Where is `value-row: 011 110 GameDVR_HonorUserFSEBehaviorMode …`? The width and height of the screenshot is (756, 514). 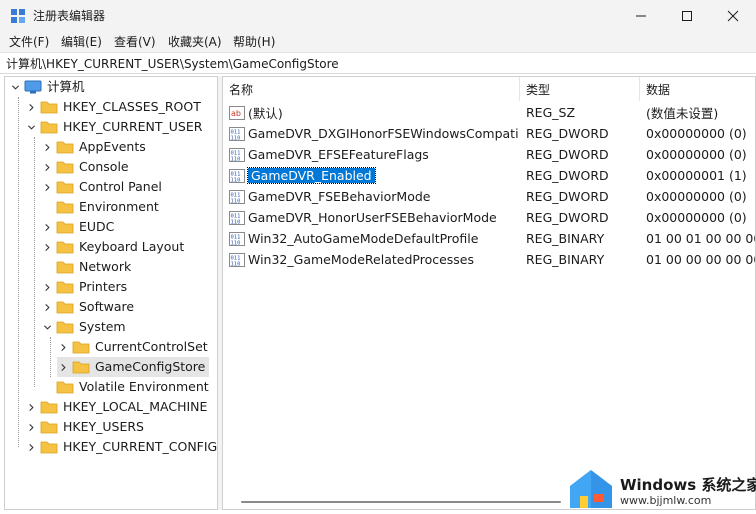
value-row: 011 110 GameDVR_HonorUserFSEBehaviorMode … is located at coordinates (489, 217).